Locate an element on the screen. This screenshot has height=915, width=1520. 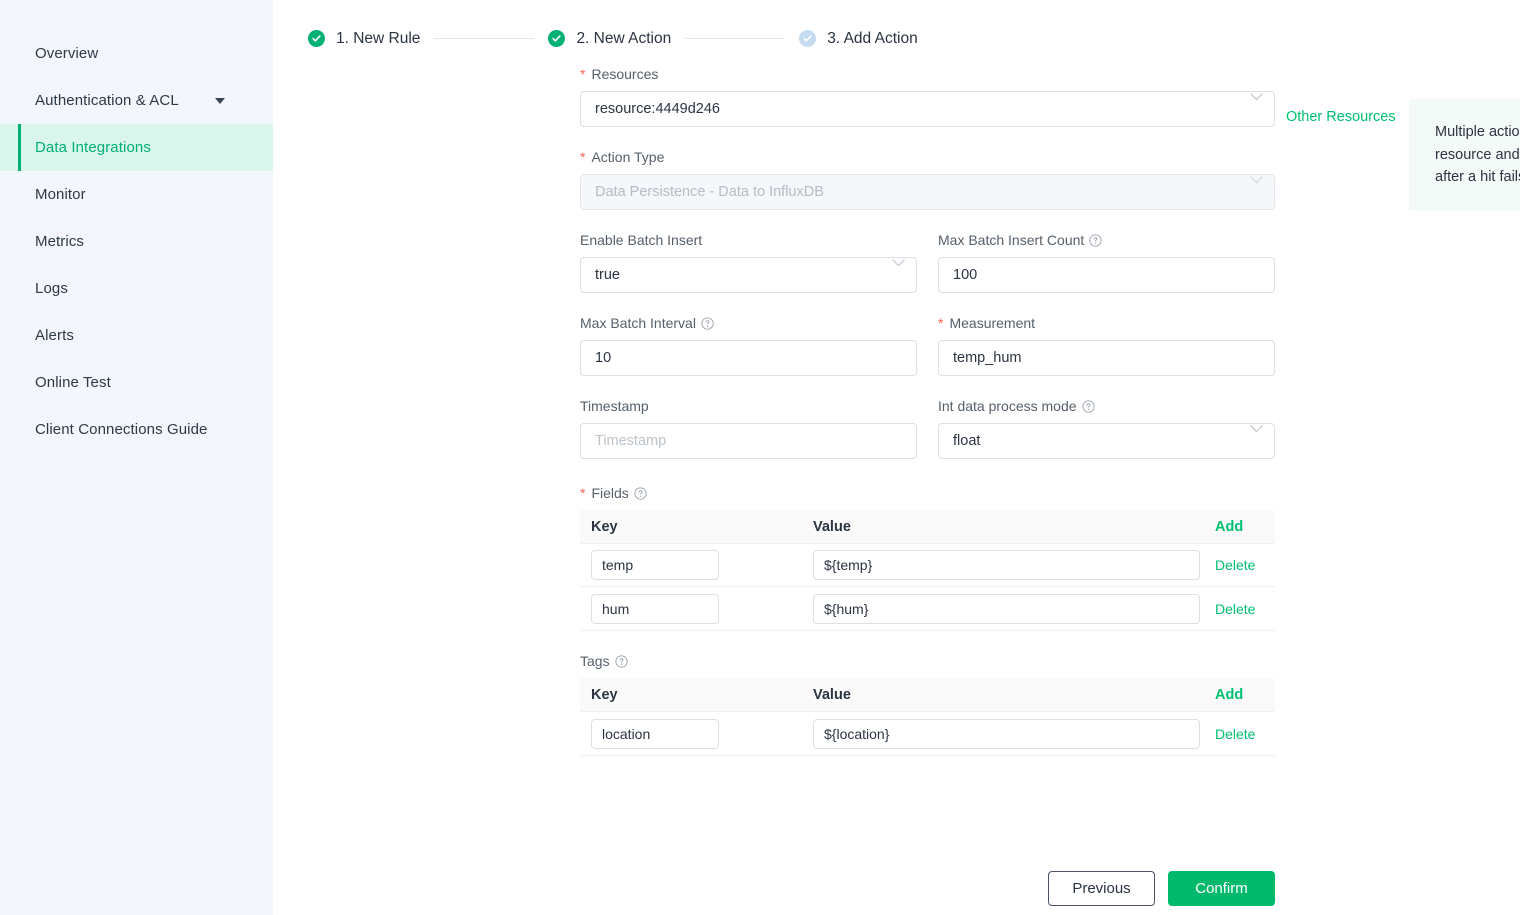
check-circle-pending-icon is located at coordinates (808, 38).